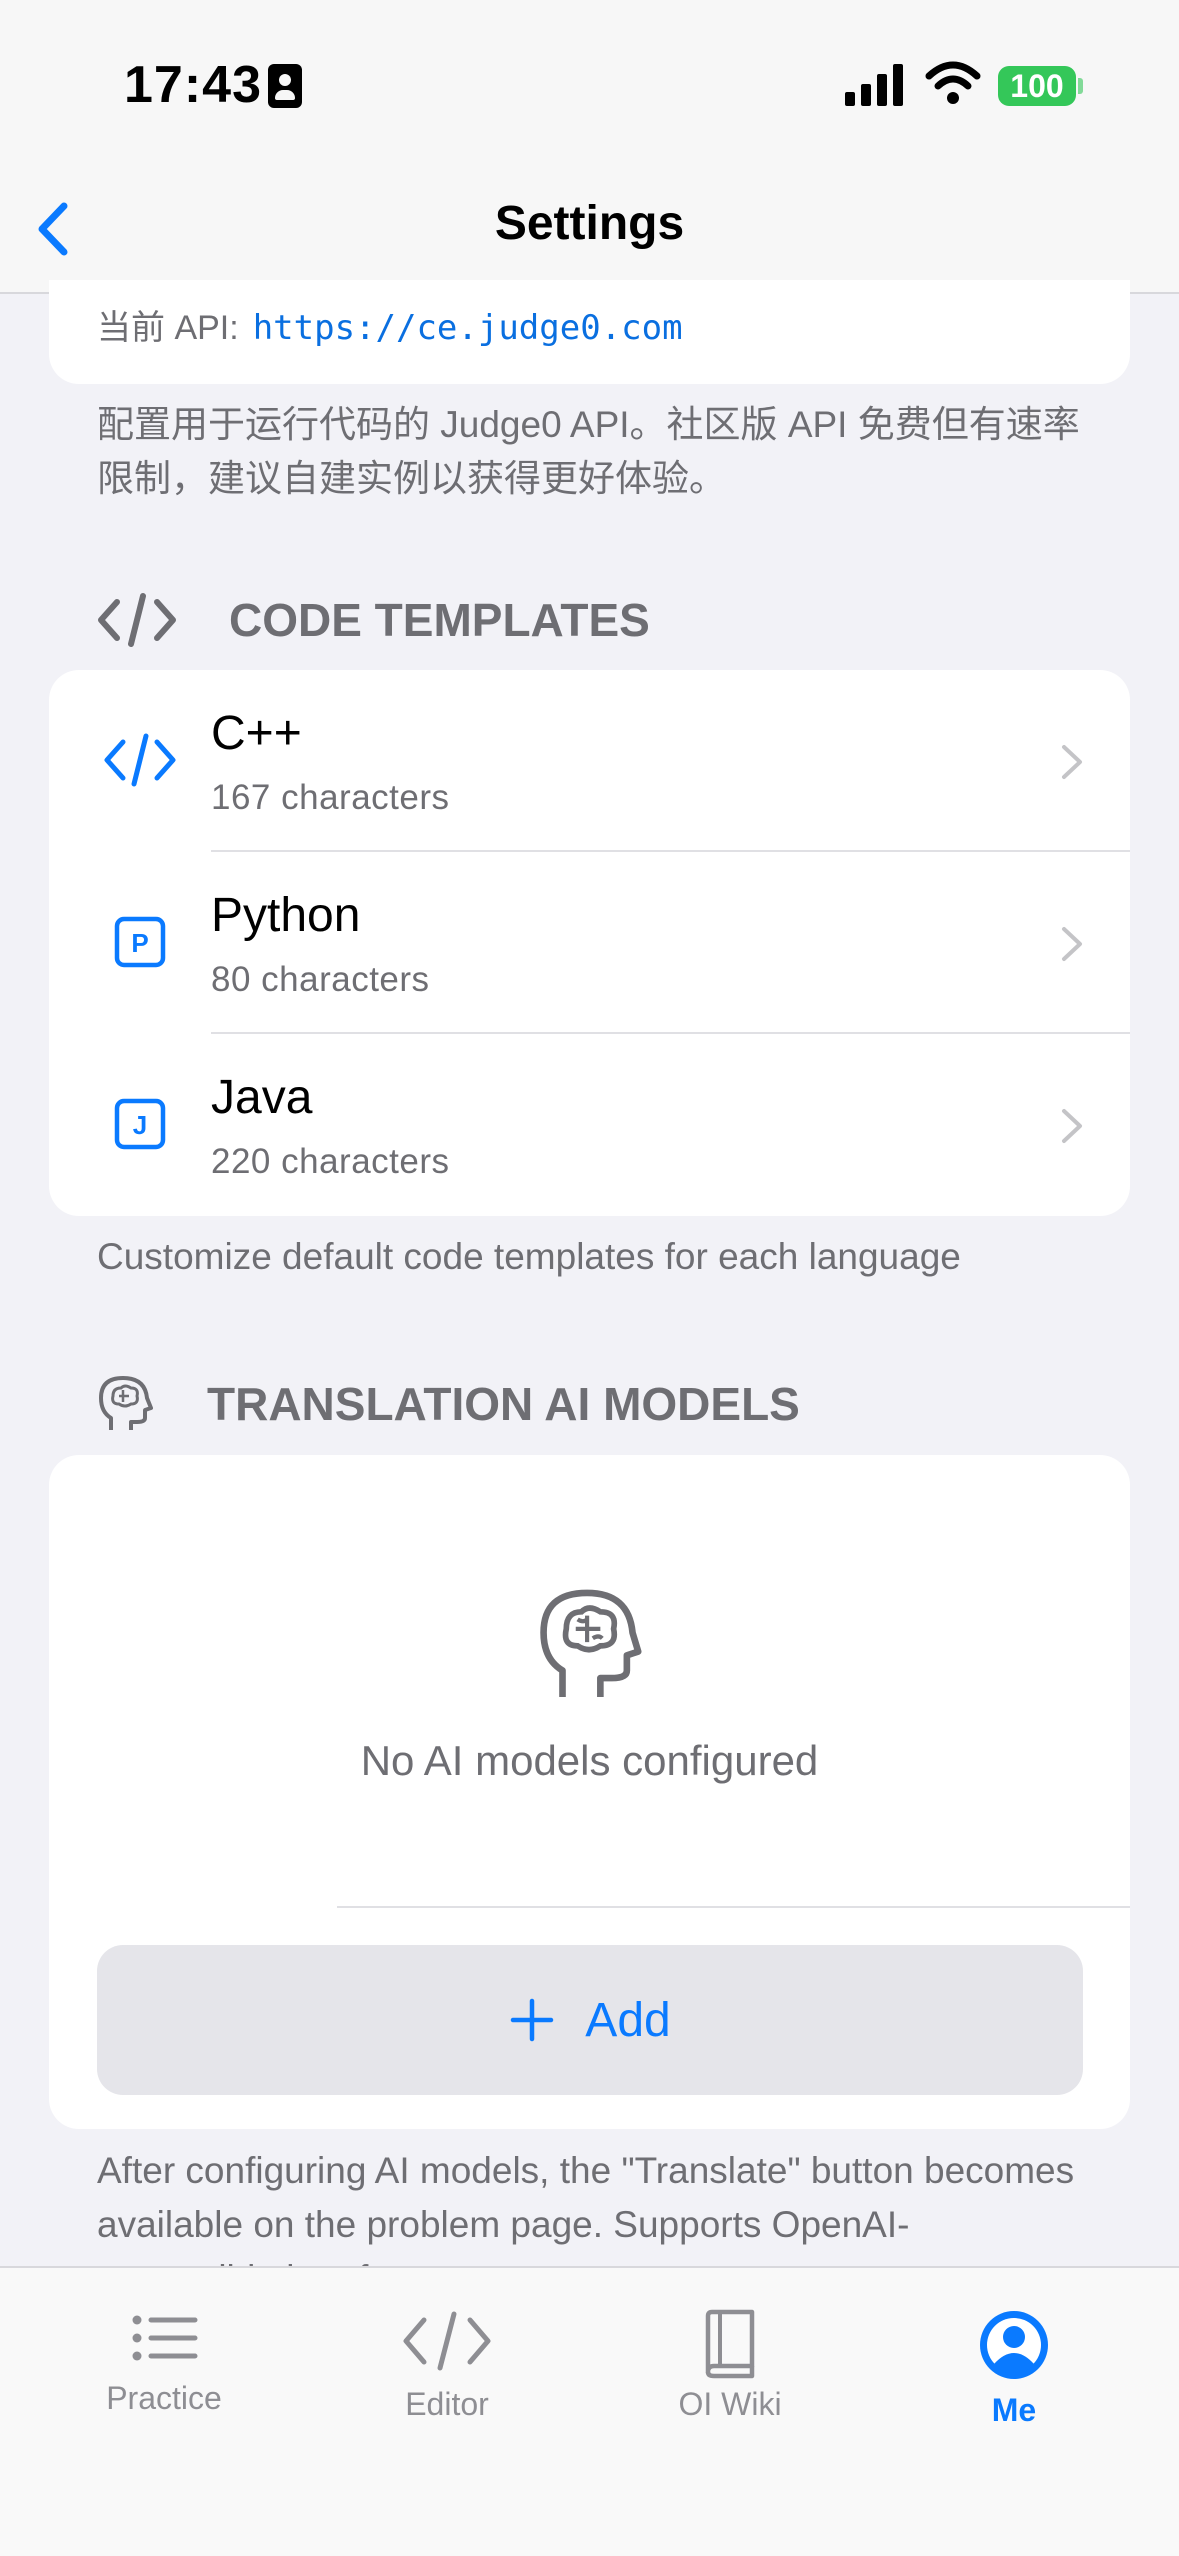 The image size is (1179, 2556). Describe the element at coordinates (532, 2020) in the screenshot. I see `plus-icon` at that location.